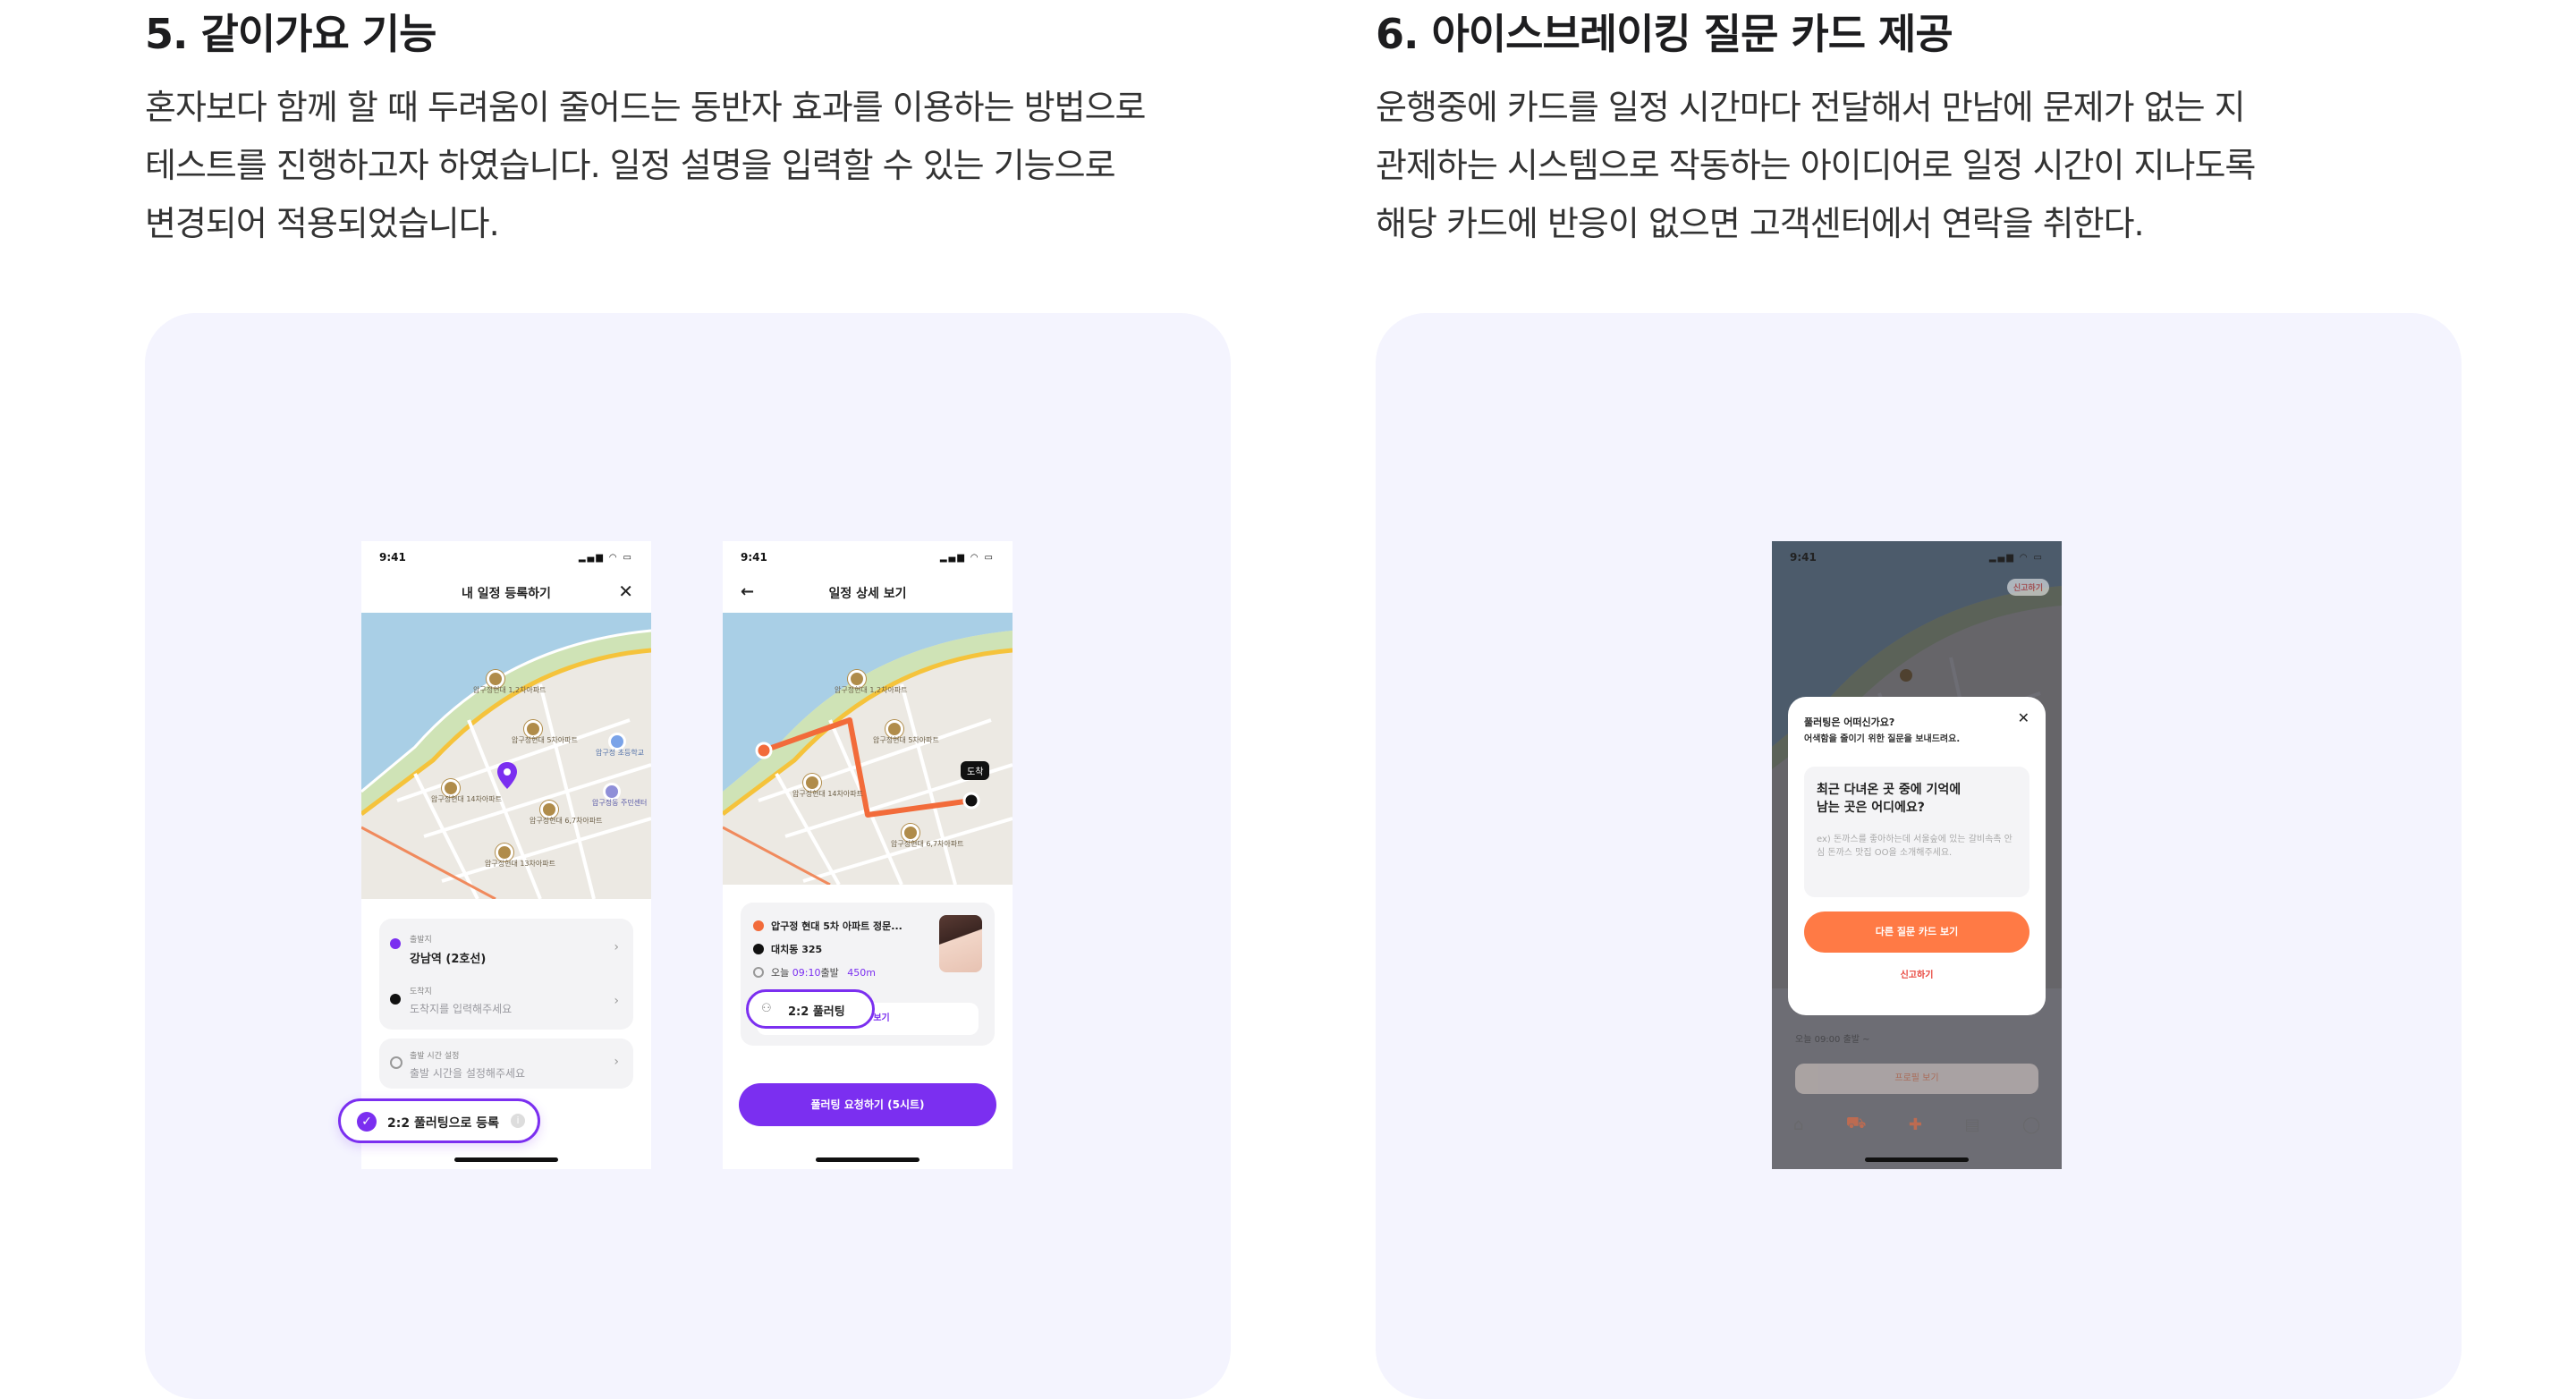  I want to click on depart-info: 오늘 09:10출발 450m, so click(823, 972).